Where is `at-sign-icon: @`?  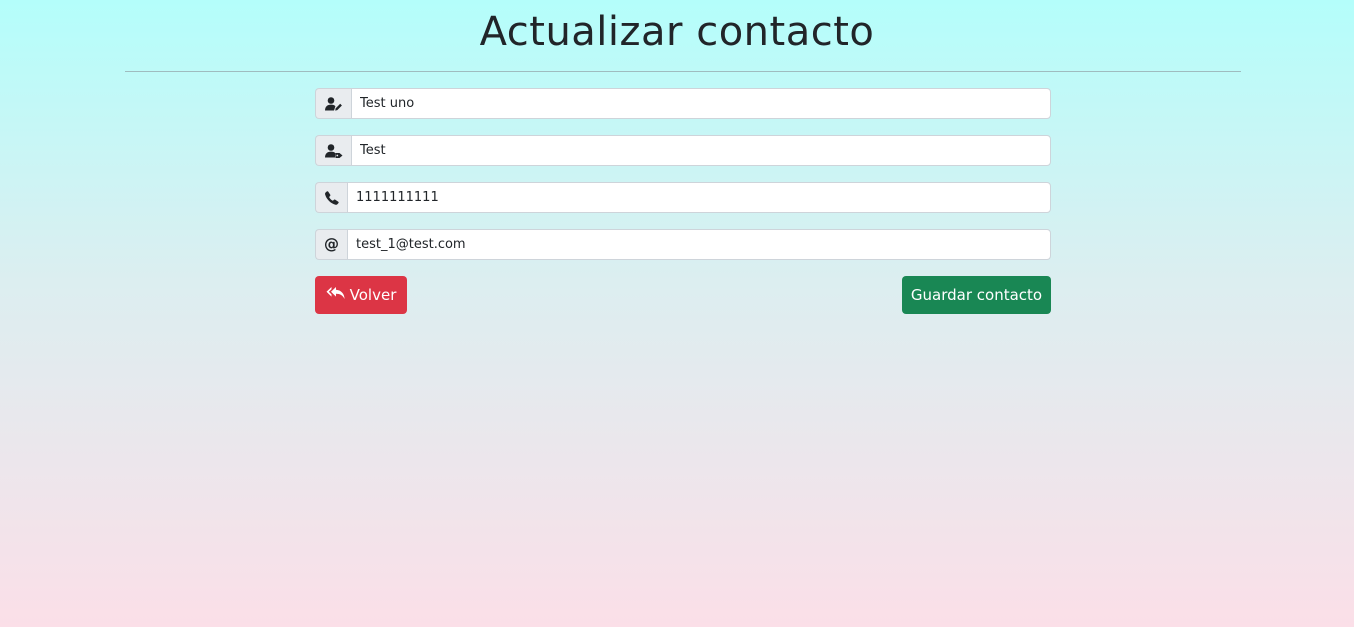 at-sign-icon: @ is located at coordinates (331, 244).